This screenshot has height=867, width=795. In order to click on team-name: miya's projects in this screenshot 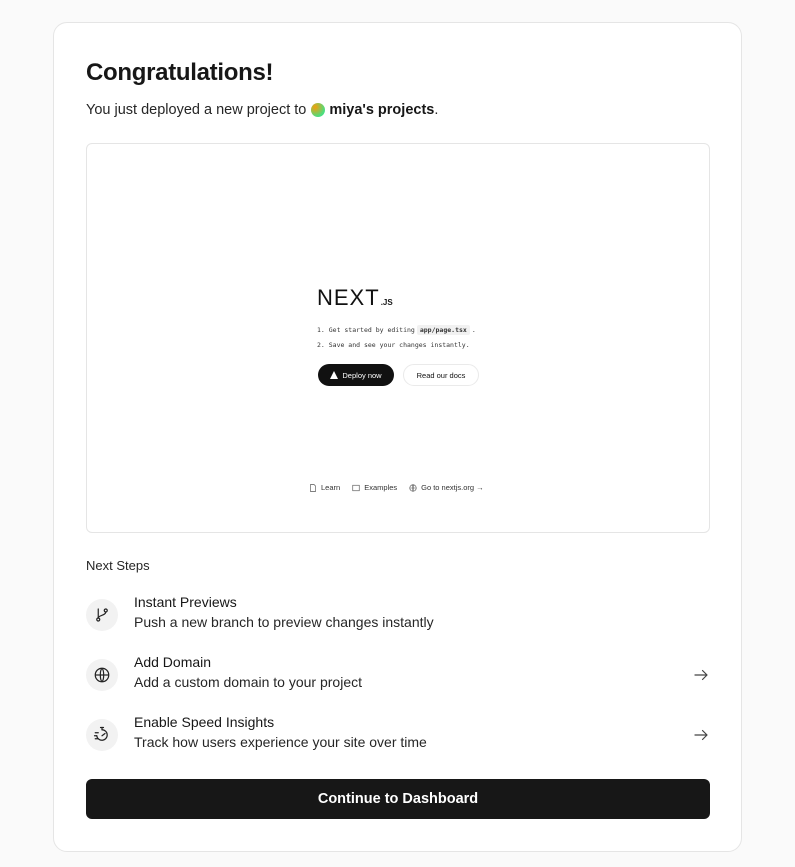, I will do `click(381, 110)`.